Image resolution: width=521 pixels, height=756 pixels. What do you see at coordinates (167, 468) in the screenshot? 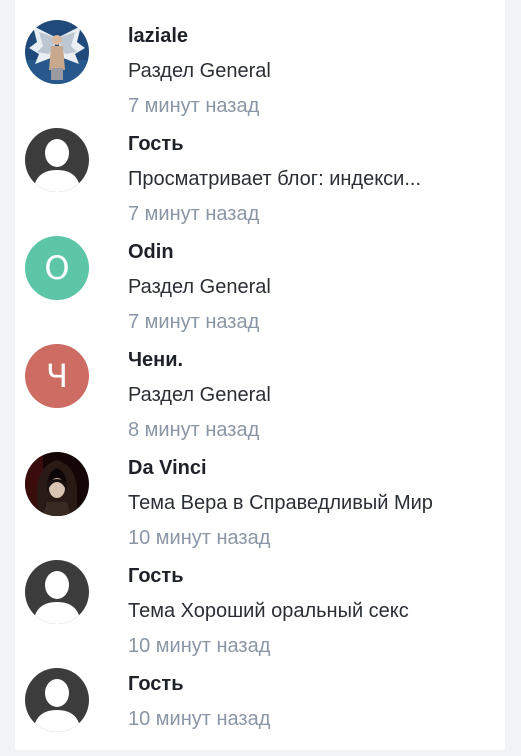
I see `user-name: Da Vinci` at bounding box center [167, 468].